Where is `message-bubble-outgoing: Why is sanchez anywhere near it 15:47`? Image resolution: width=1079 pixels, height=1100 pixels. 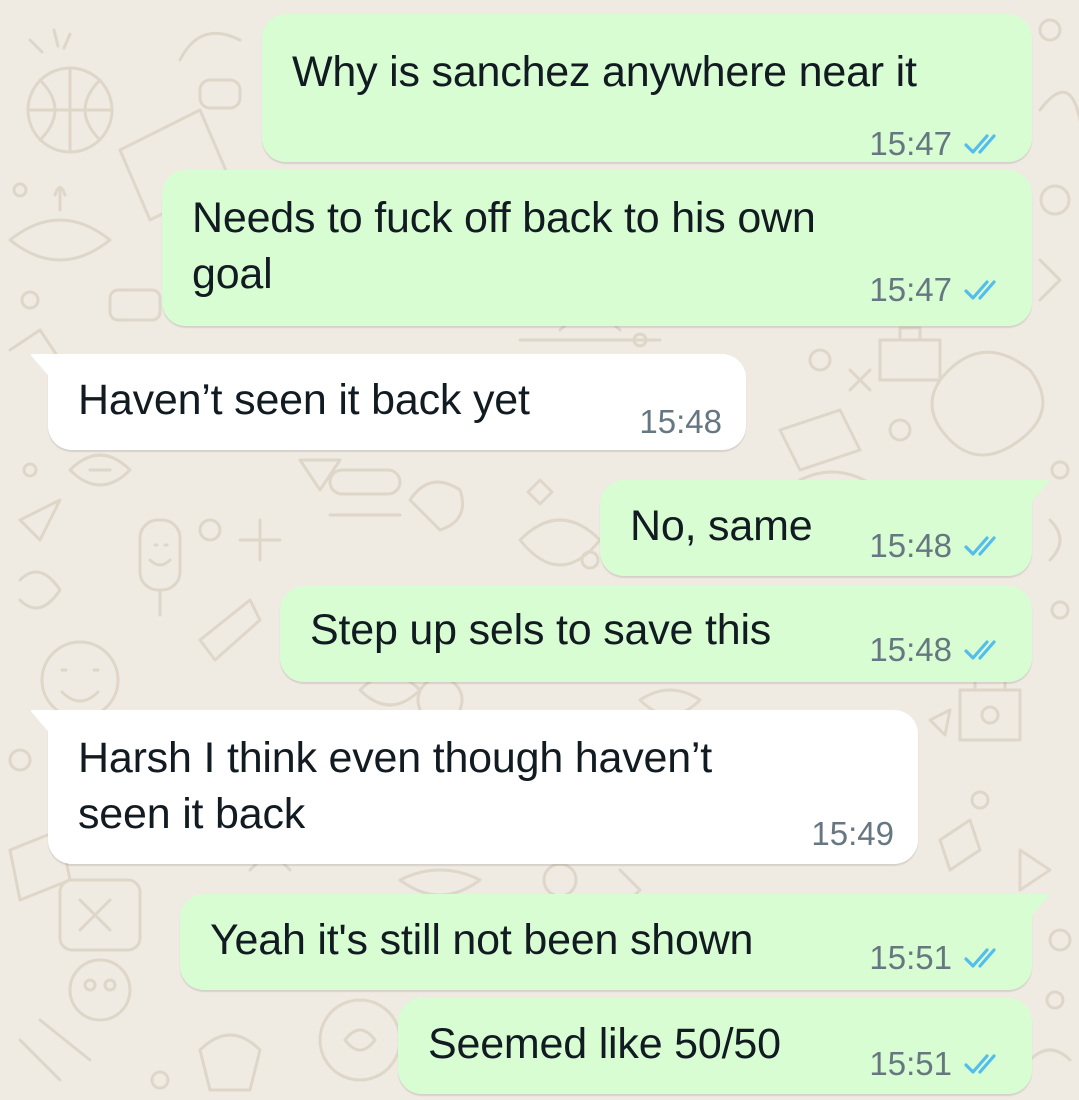
message-bubble-outgoing: Why is sanchez anywhere near it 15:47 is located at coordinates (647, 88).